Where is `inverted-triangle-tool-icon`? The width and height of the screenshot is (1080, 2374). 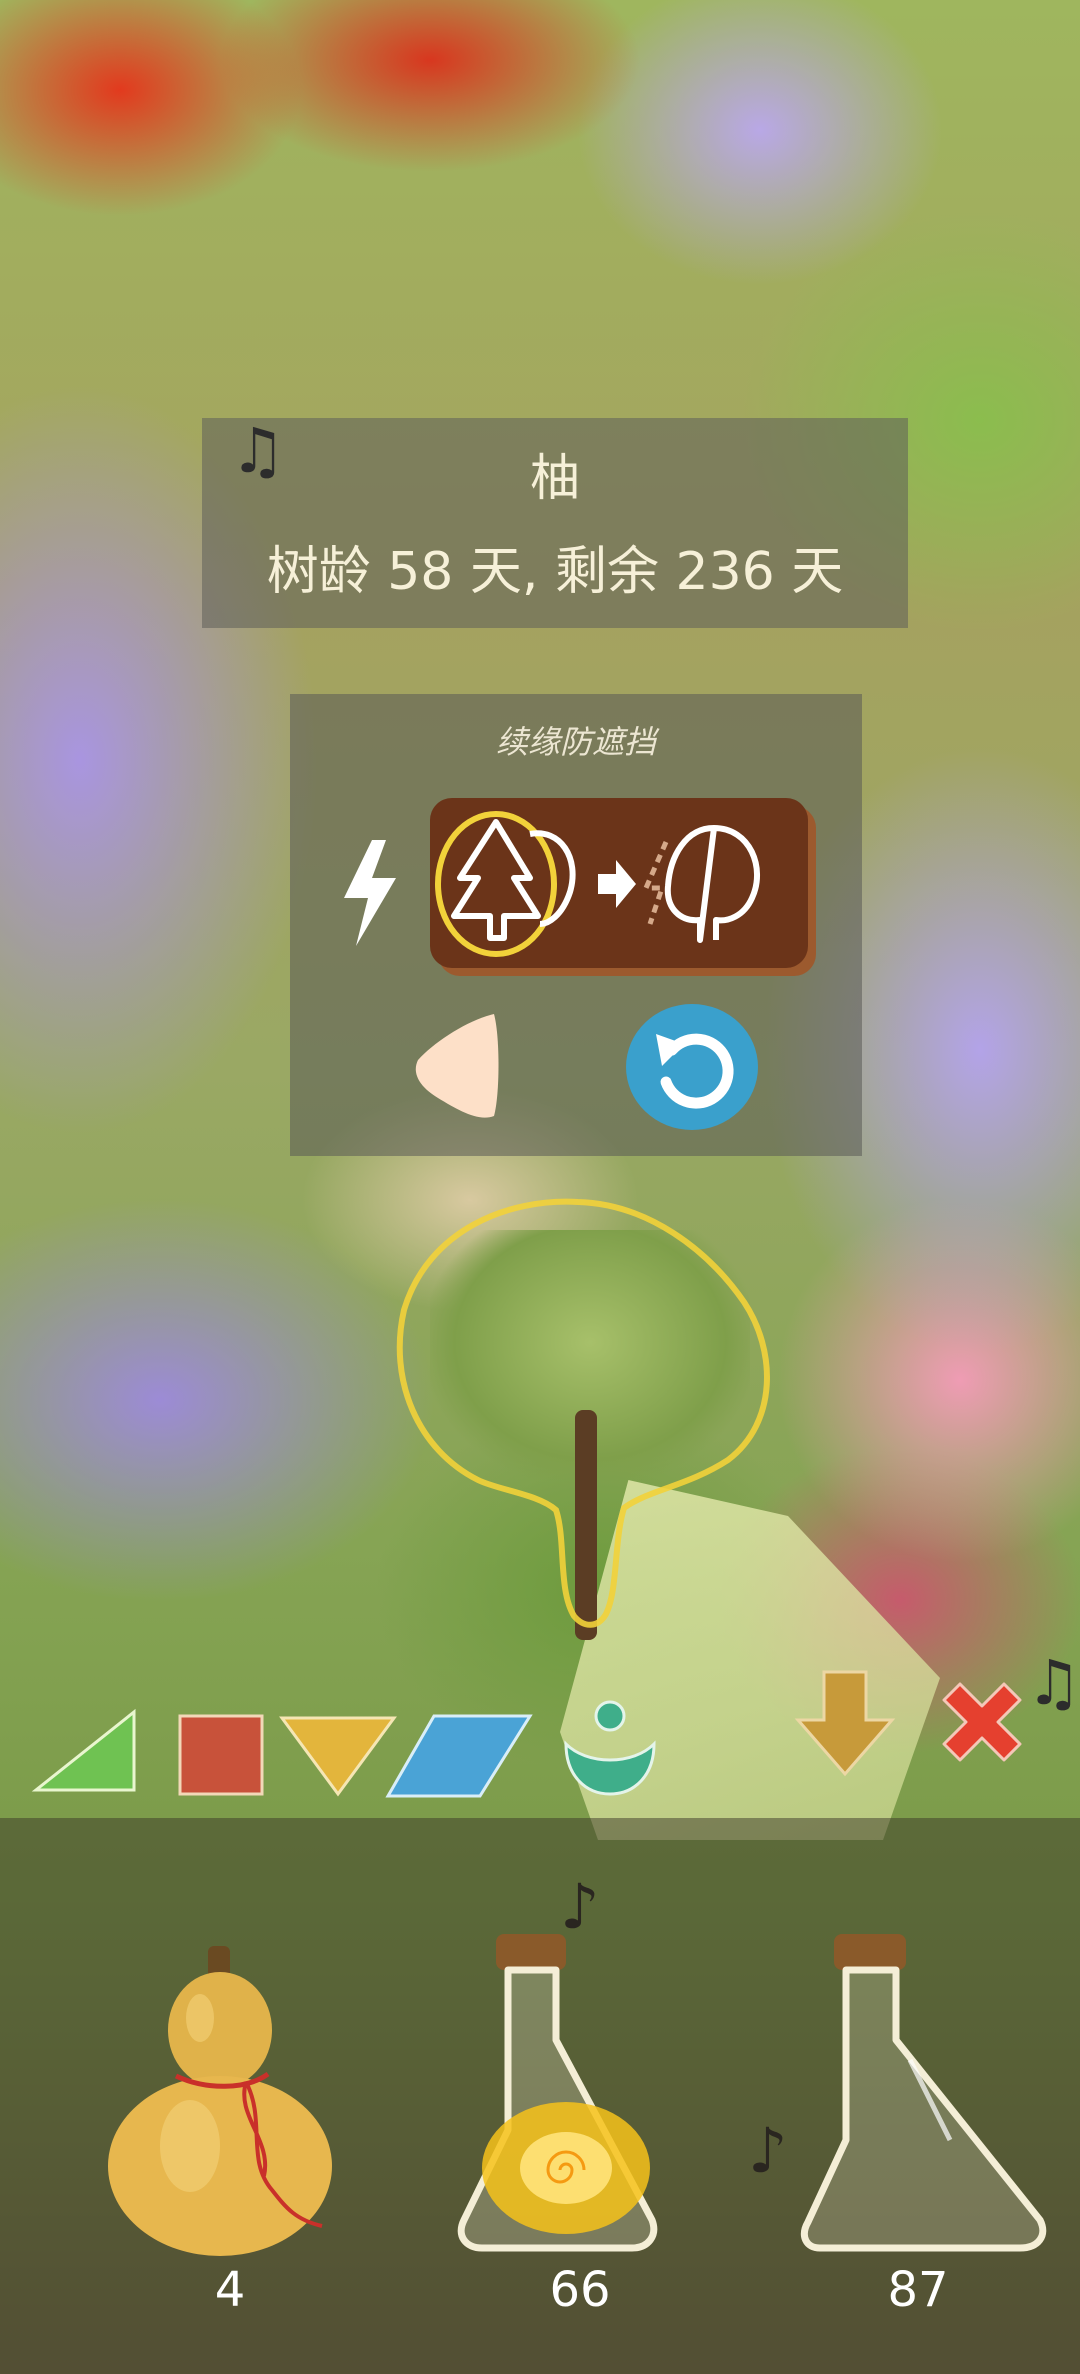
inverted-triangle-tool-icon is located at coordinates (338, 1756).